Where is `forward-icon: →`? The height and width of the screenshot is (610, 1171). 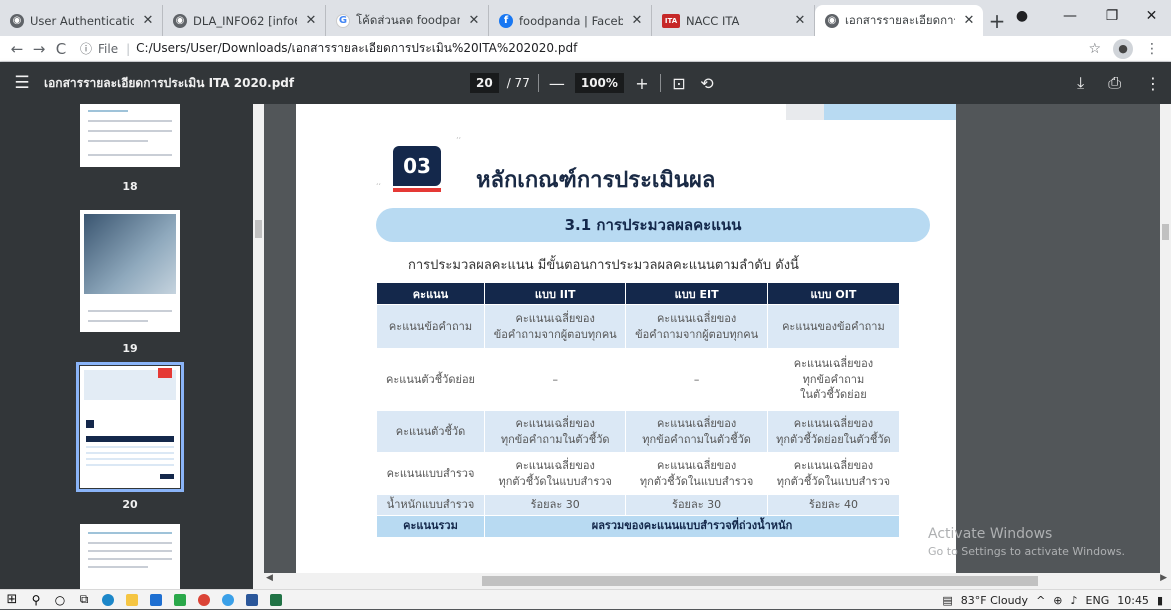 forward-icon: → is located at coordinates (39, 49).